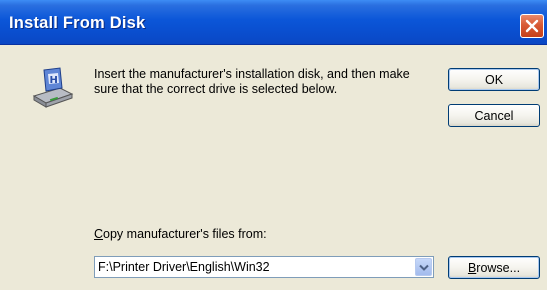 The image size is (547, 290). Describe the element at coordinates (494, 115) in the screenshot. I see `cancel-button: Cancel` at that location.